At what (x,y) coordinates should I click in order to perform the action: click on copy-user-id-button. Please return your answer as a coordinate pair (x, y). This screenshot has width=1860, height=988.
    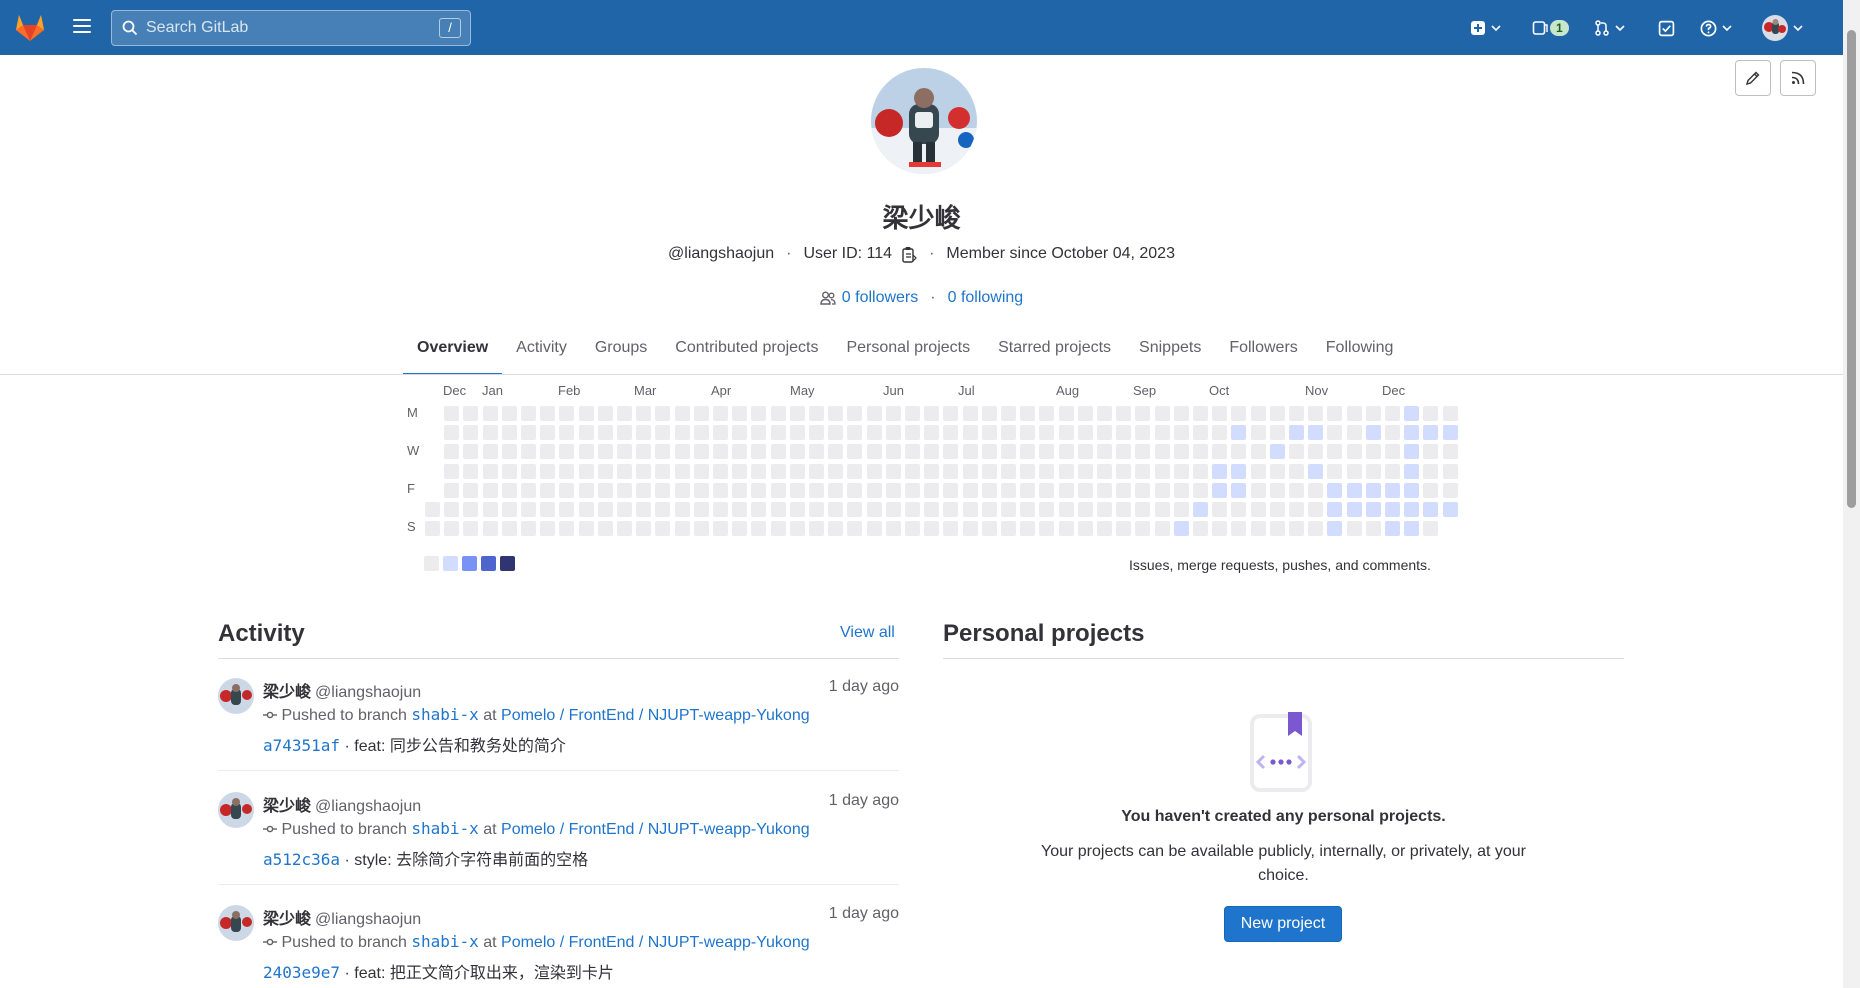
    Looking at the image, I should click on (909, 254).